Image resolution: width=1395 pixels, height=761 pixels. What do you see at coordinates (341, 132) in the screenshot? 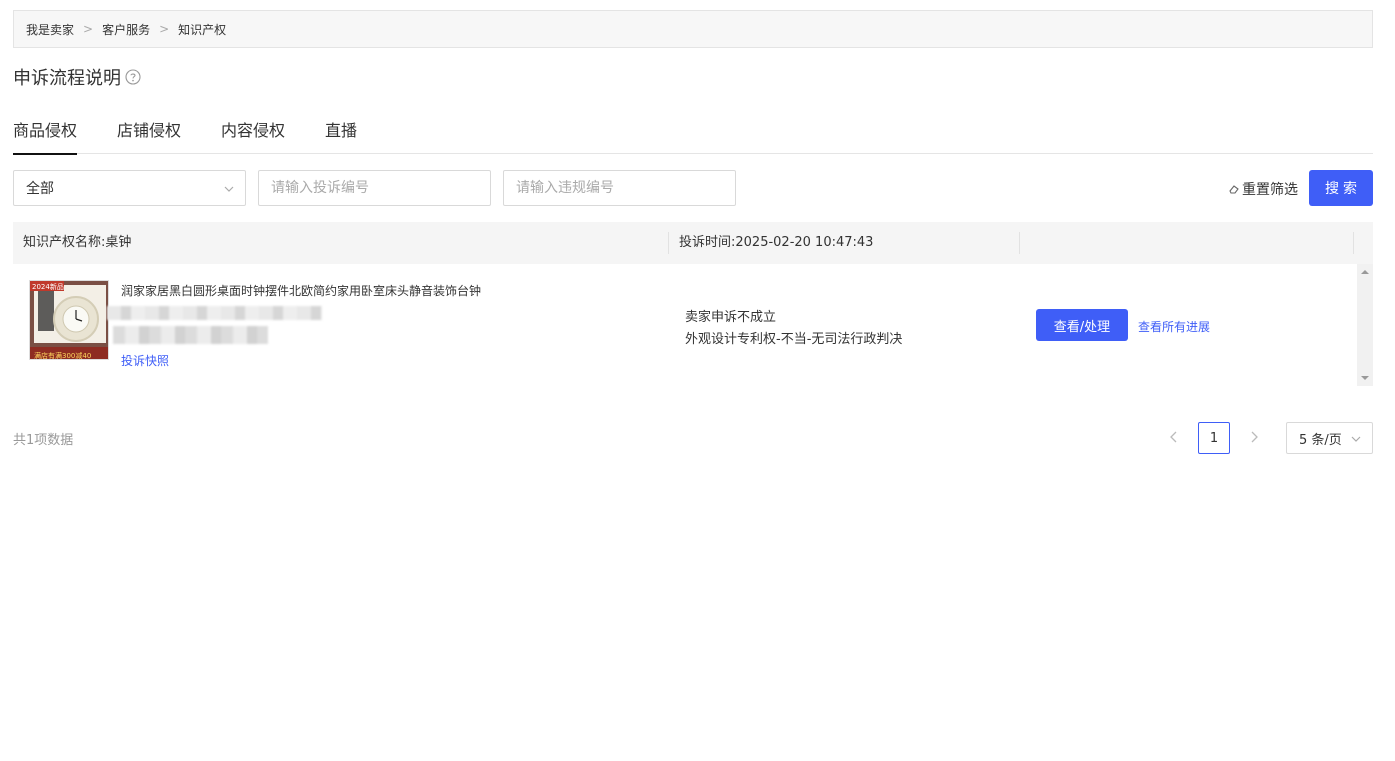
I see `tab-live-stream: 直播` at bounding box center [341, 132].